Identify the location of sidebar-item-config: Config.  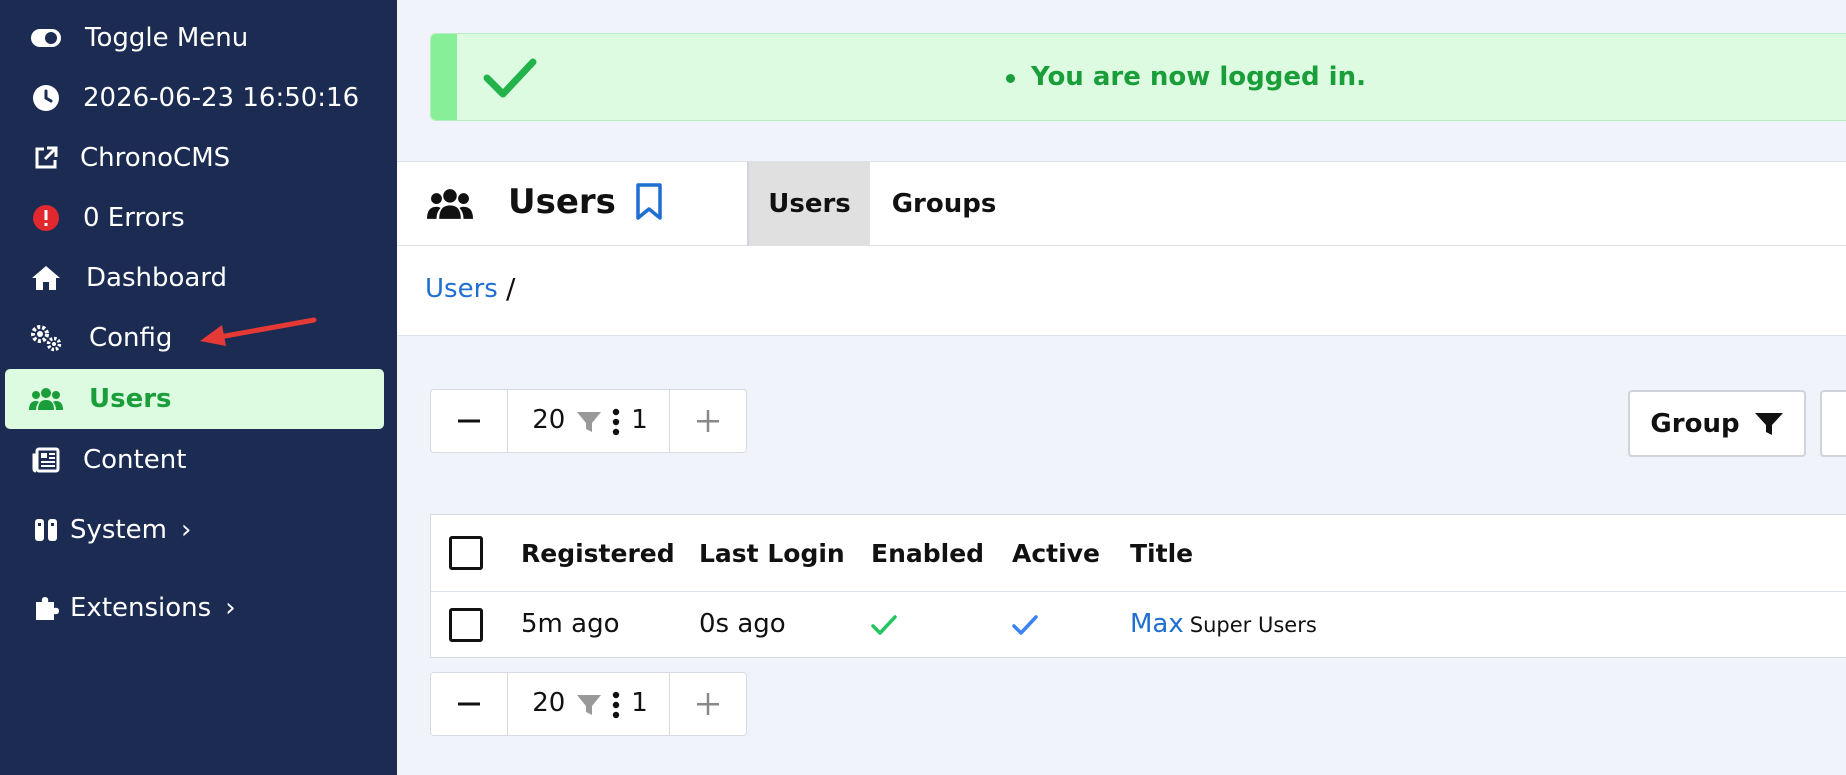
(194, 338).